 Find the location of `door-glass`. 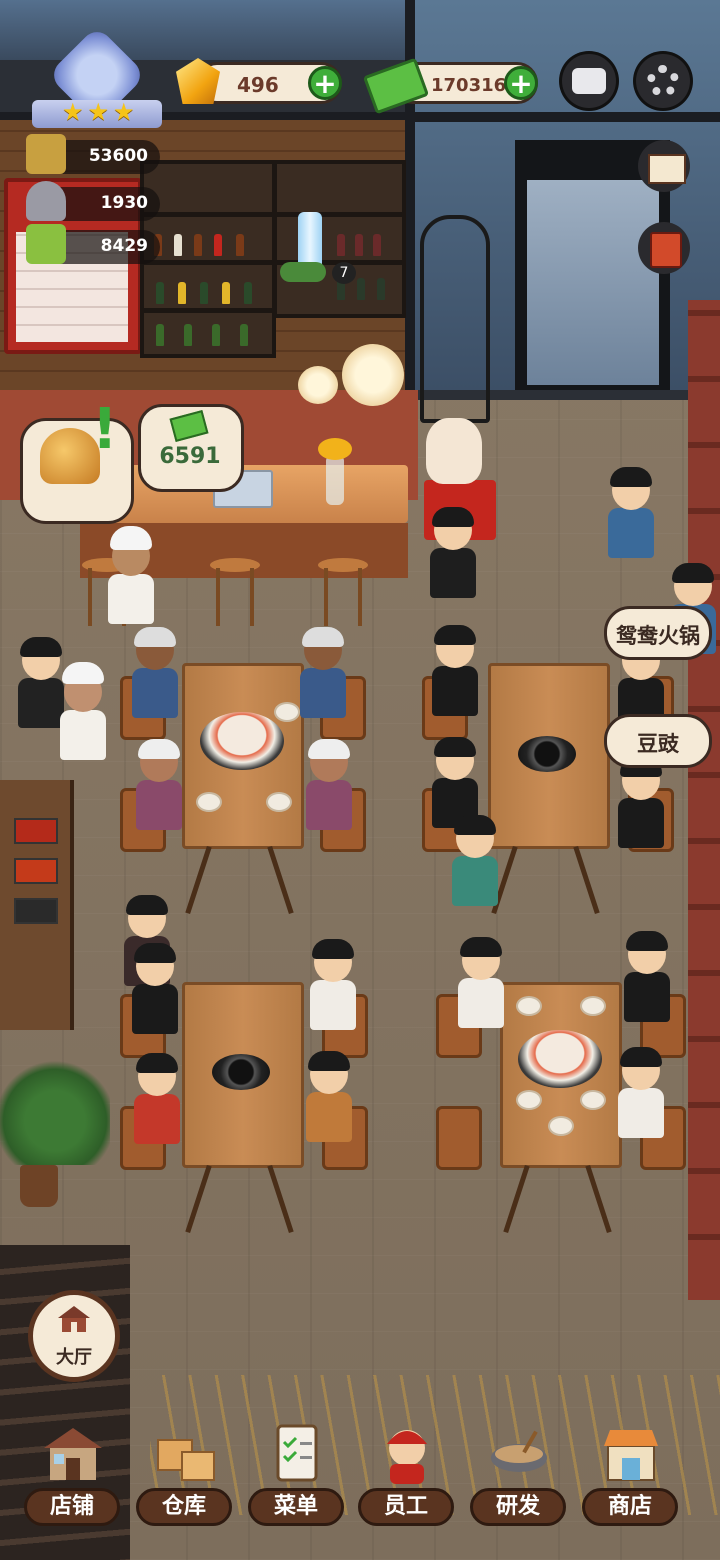

door-glass is located at coordinates (593, 282).